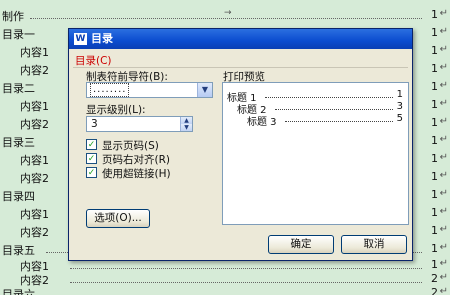 This screenshot has height=295, width=450. What do you see at coordinates (94, 124) in the screenshot?
I see `level-value: 3` at bounding box center [94, 124].